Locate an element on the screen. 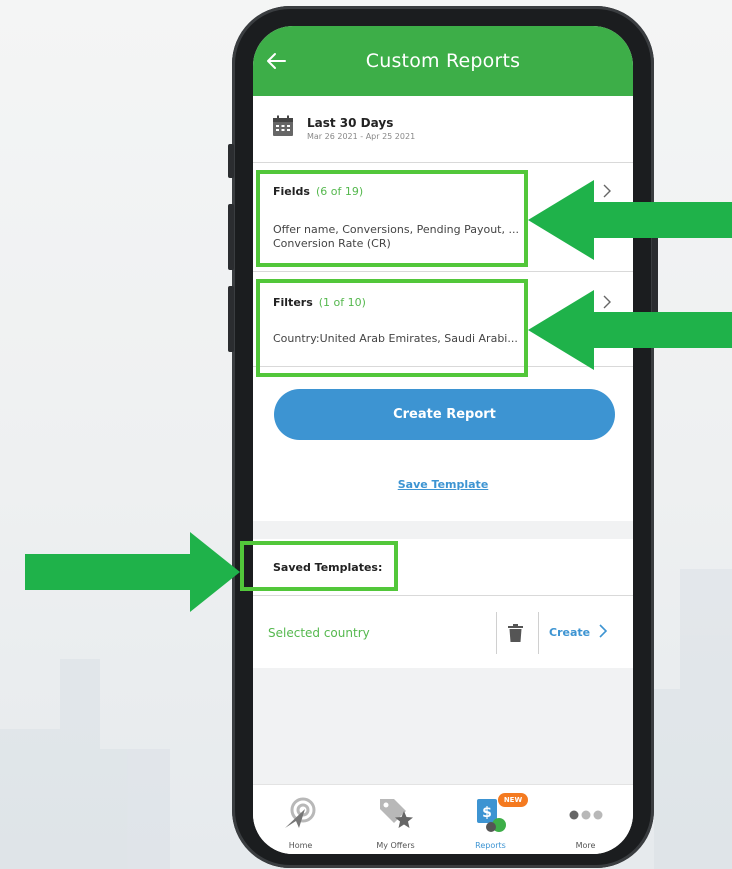 The width and height of the screenshot is (732, 869). page-title: Custom Reports is located at coordinates (443, 61).